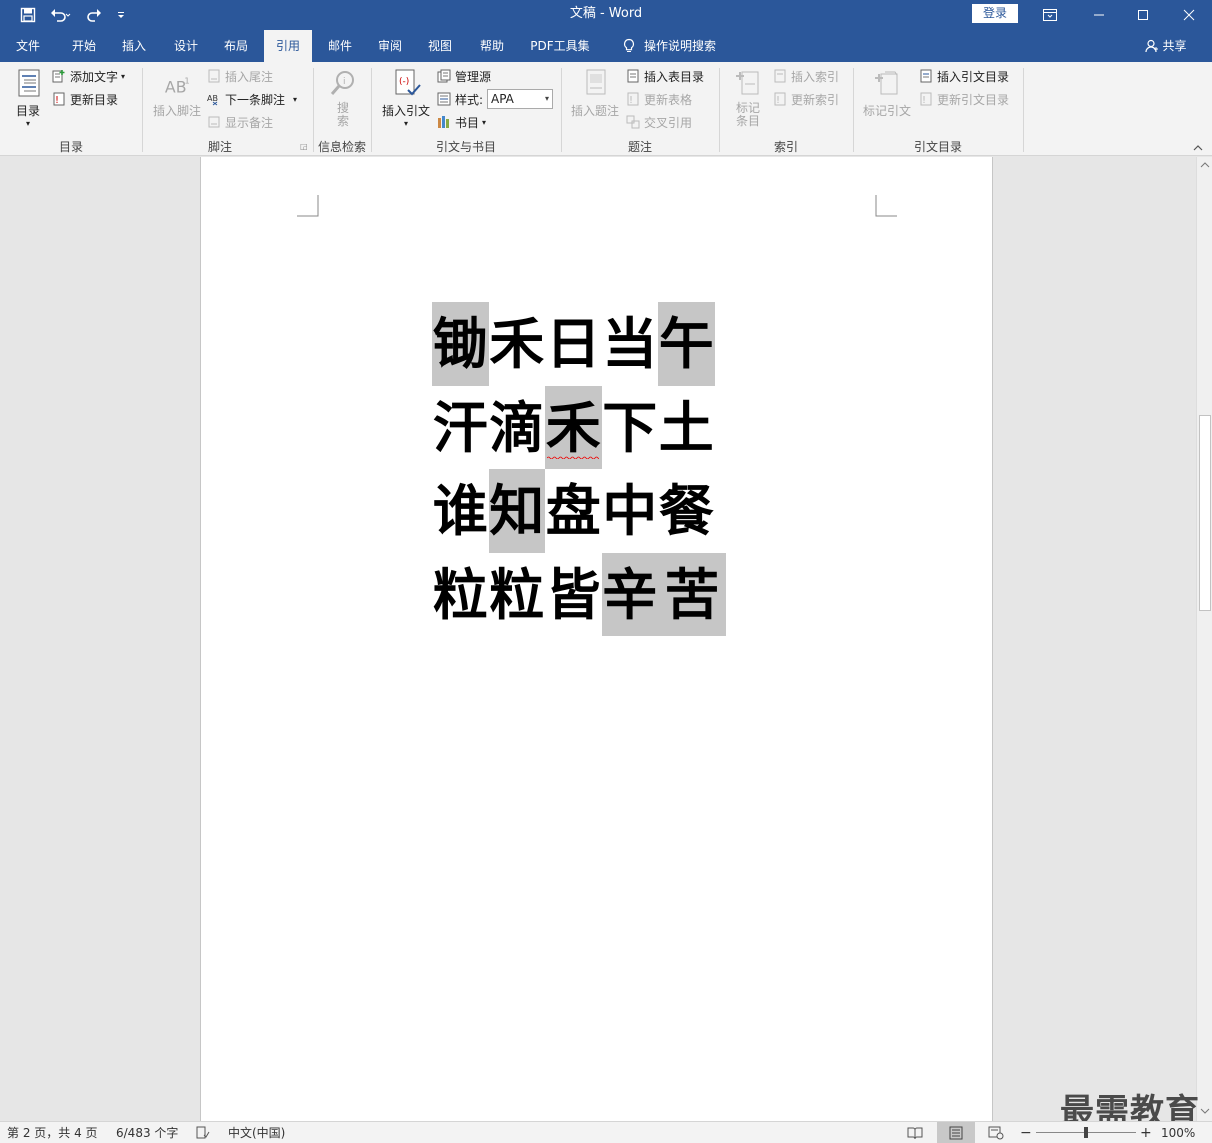 The width and height of the screenshot is (1212, 1143). Describe the element at coordinates (219, 147) in the screenshot. I see `group-label-footnotes: 脚注` at that location.